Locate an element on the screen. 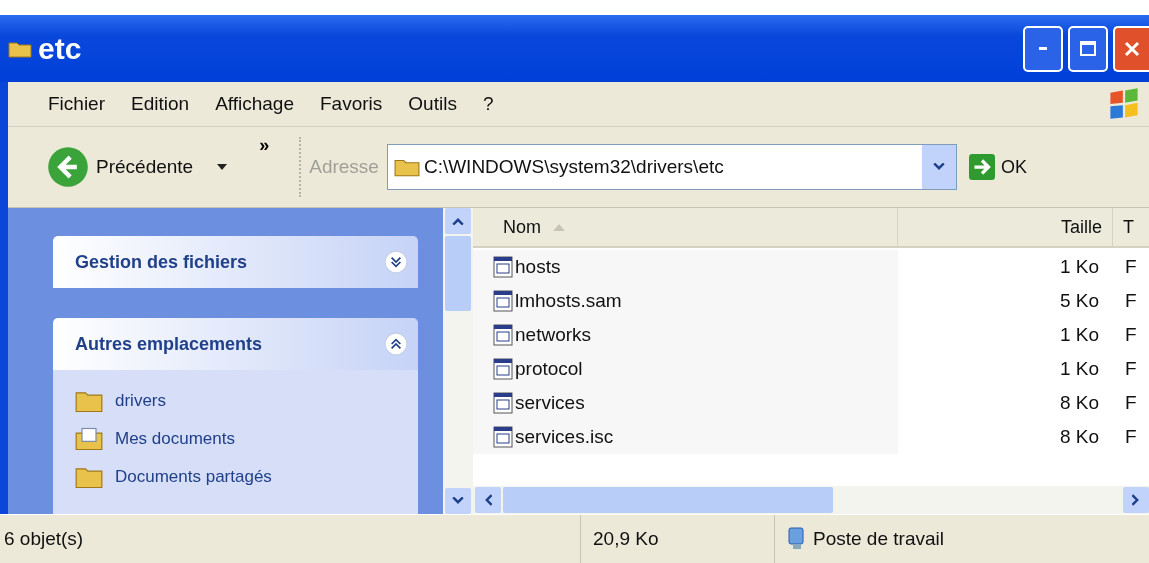 The image size is (1149, 563). menu-item: Fichier is located at coordinates (76, 104).